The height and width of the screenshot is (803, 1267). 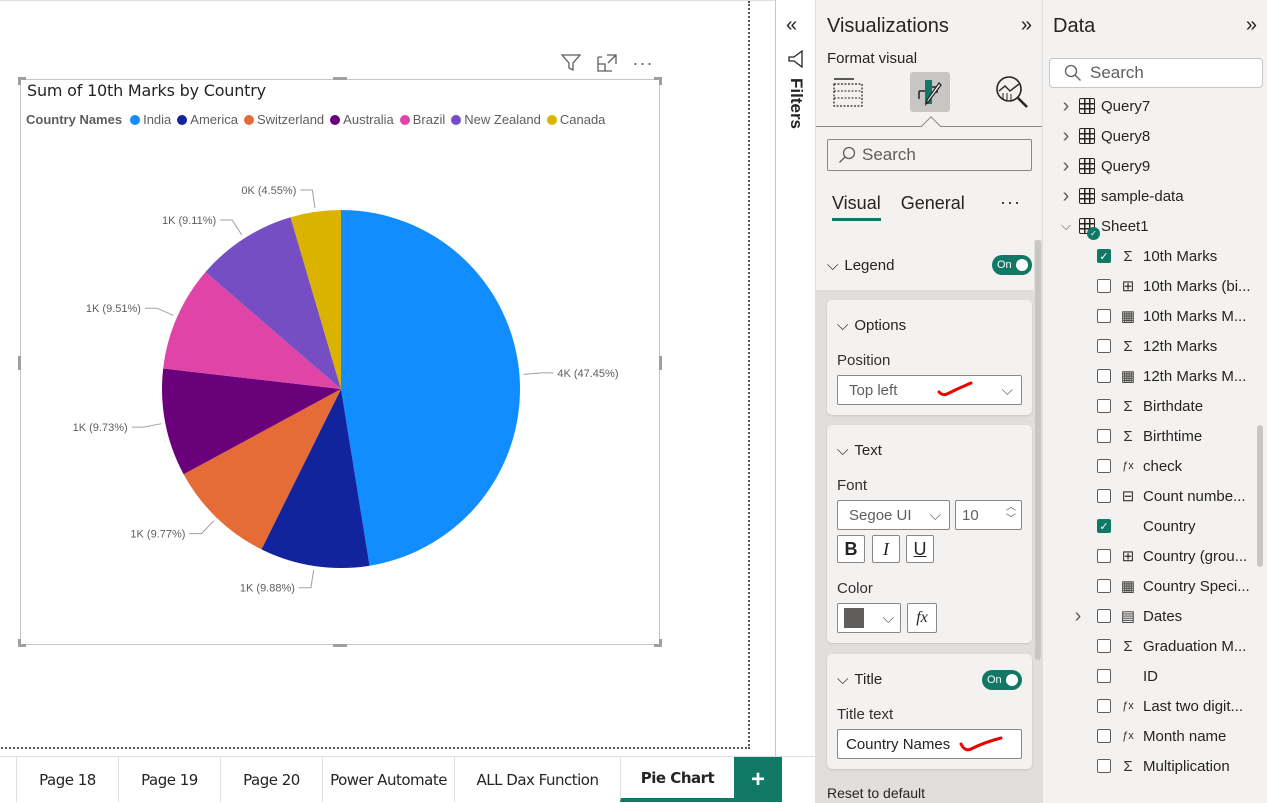 What do you see at coordinates (607, 63) in the screenshot?
I see `focus-mode-icon` at bounding box center [607, 63].